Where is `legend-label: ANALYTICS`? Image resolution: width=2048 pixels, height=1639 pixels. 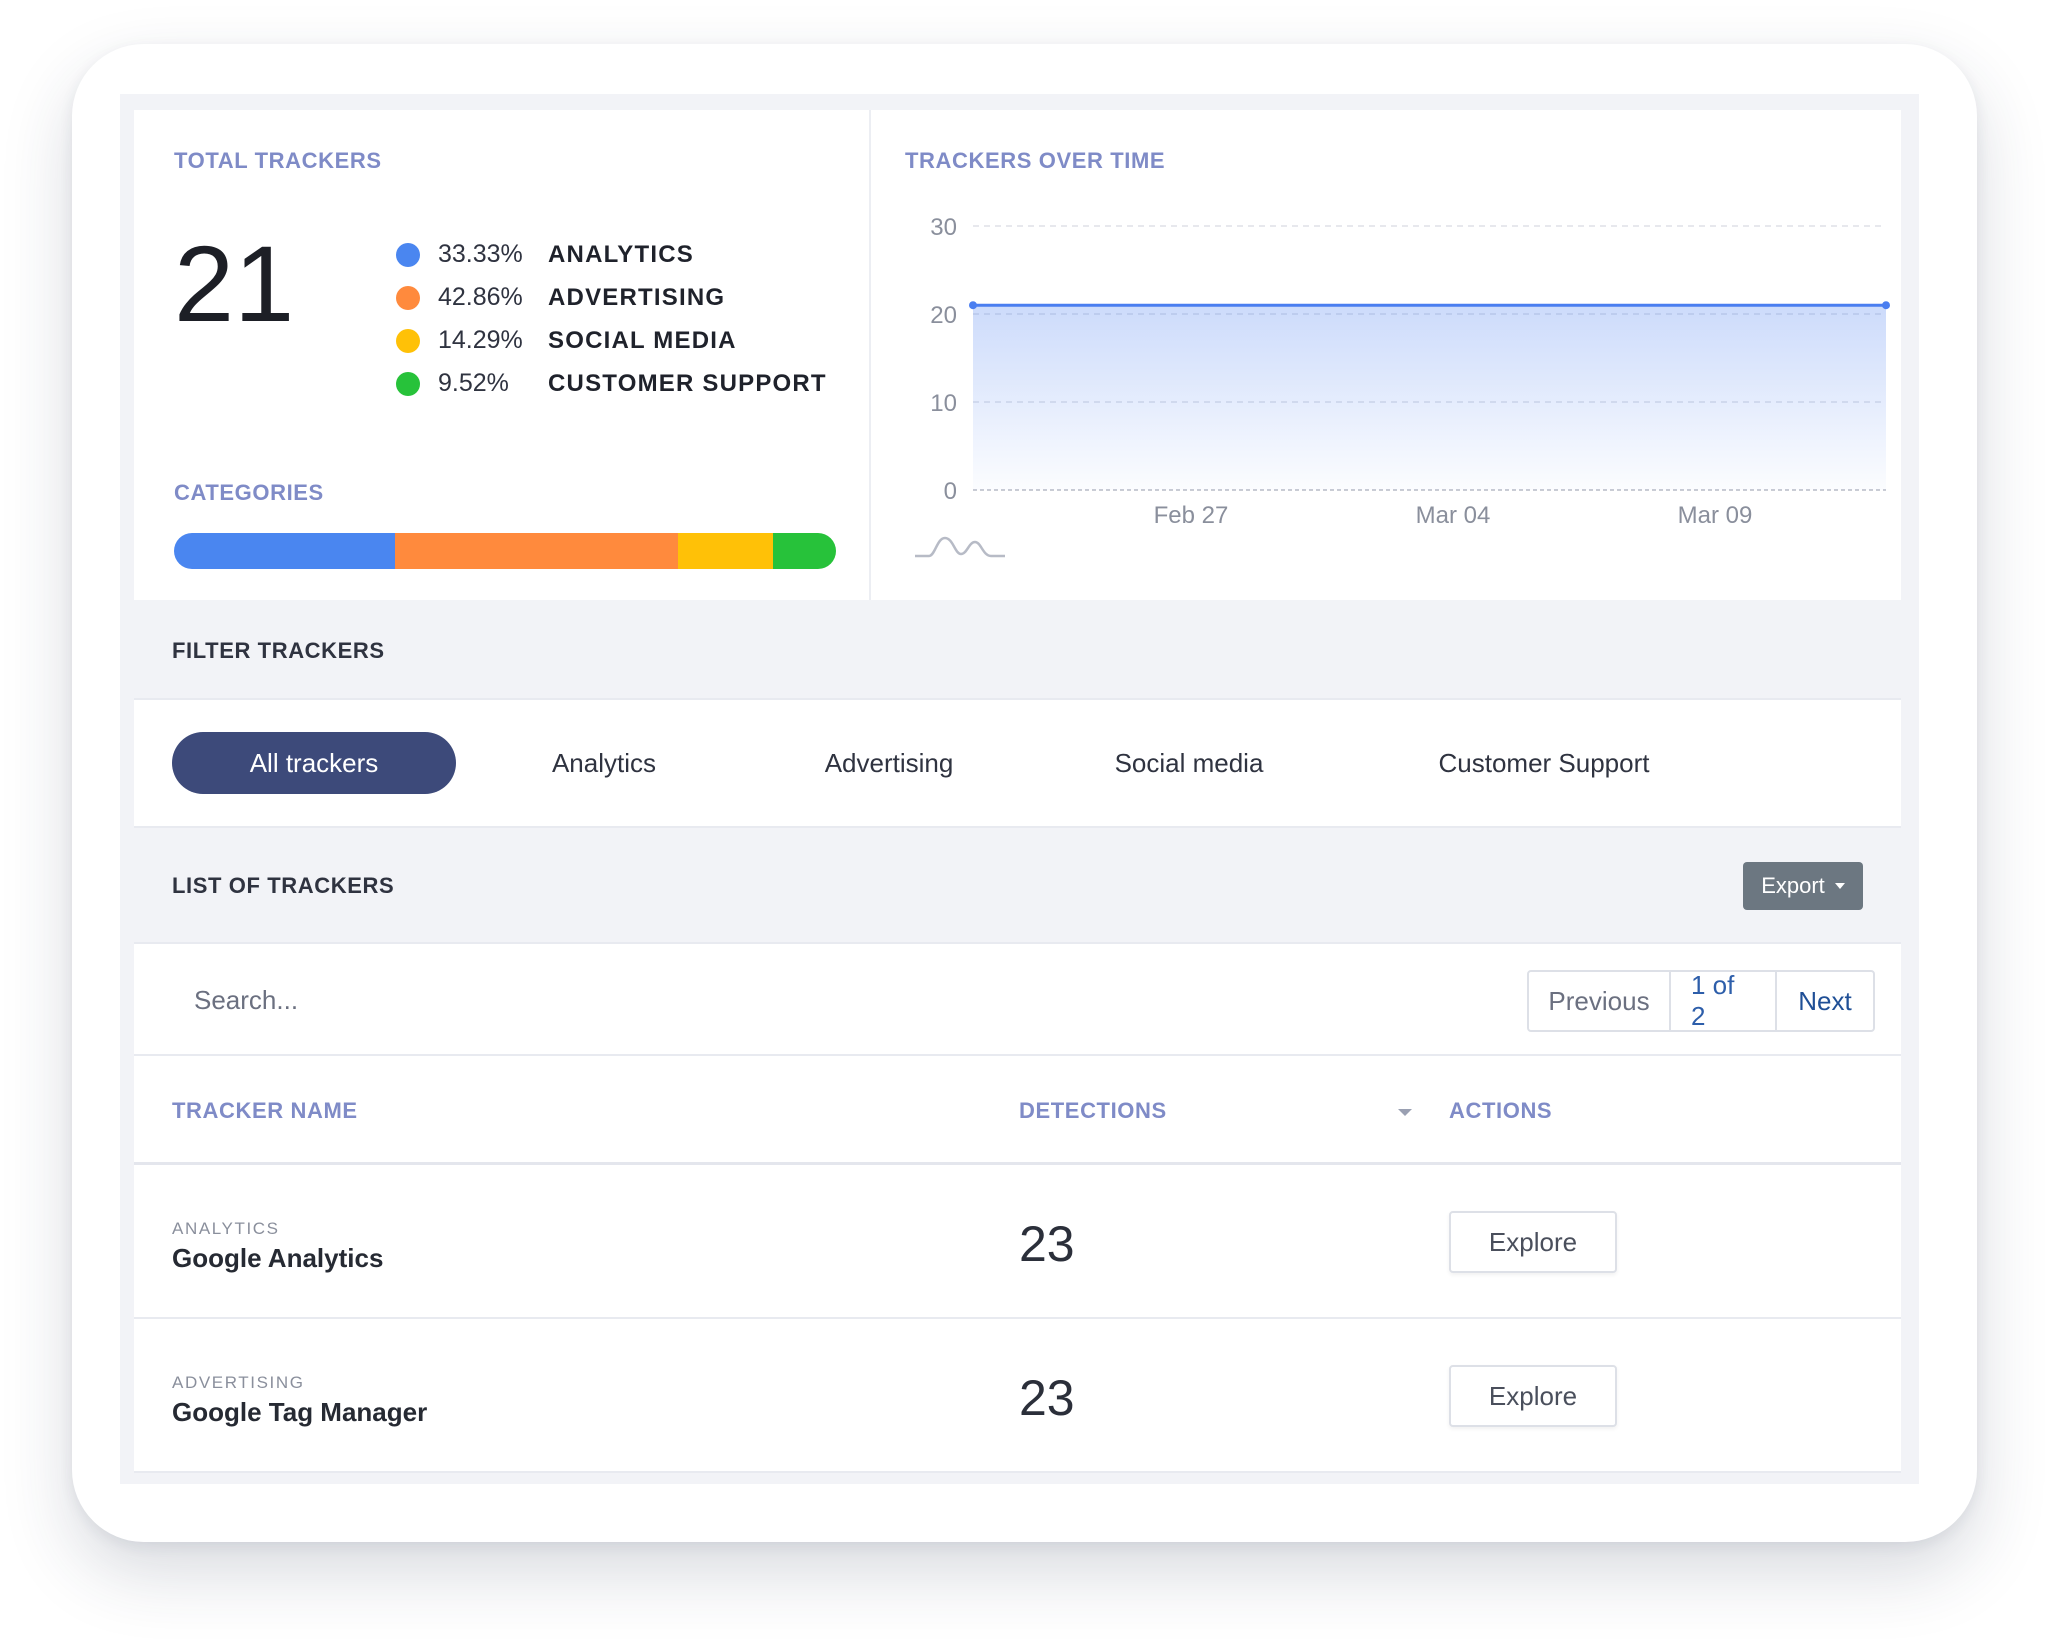 legend-label: ANALYTICS is located at coordinates (621, 254).